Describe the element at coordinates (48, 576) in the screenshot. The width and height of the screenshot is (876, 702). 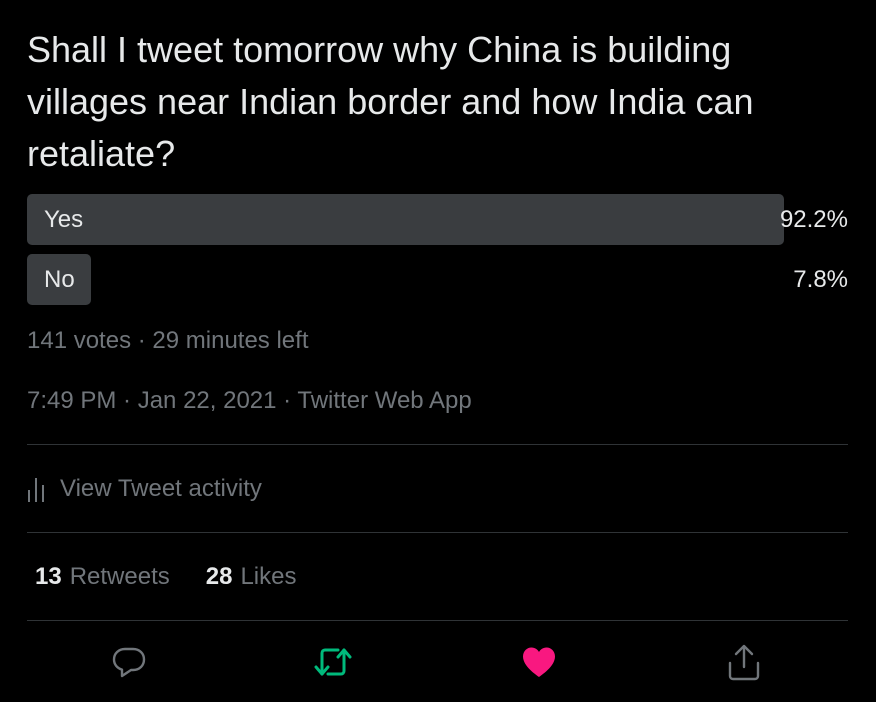
I see `retweets-count: 13` at that location.